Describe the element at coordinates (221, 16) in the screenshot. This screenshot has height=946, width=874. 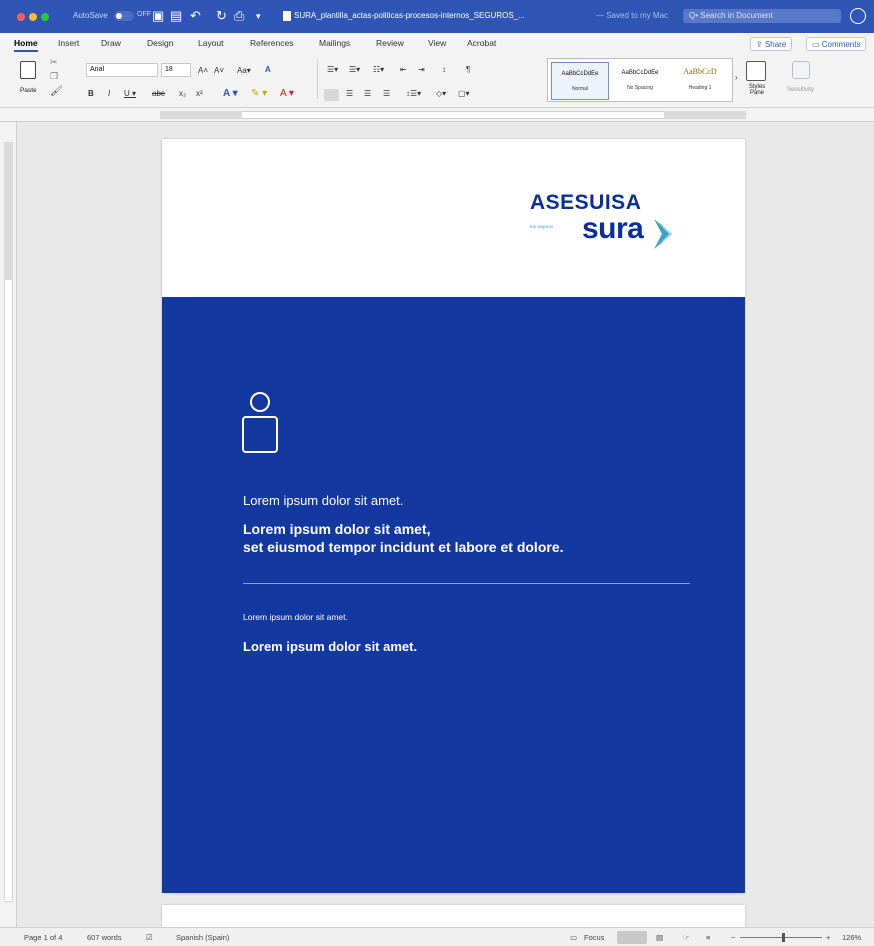
I see `redo-icon: ↻` at that location.